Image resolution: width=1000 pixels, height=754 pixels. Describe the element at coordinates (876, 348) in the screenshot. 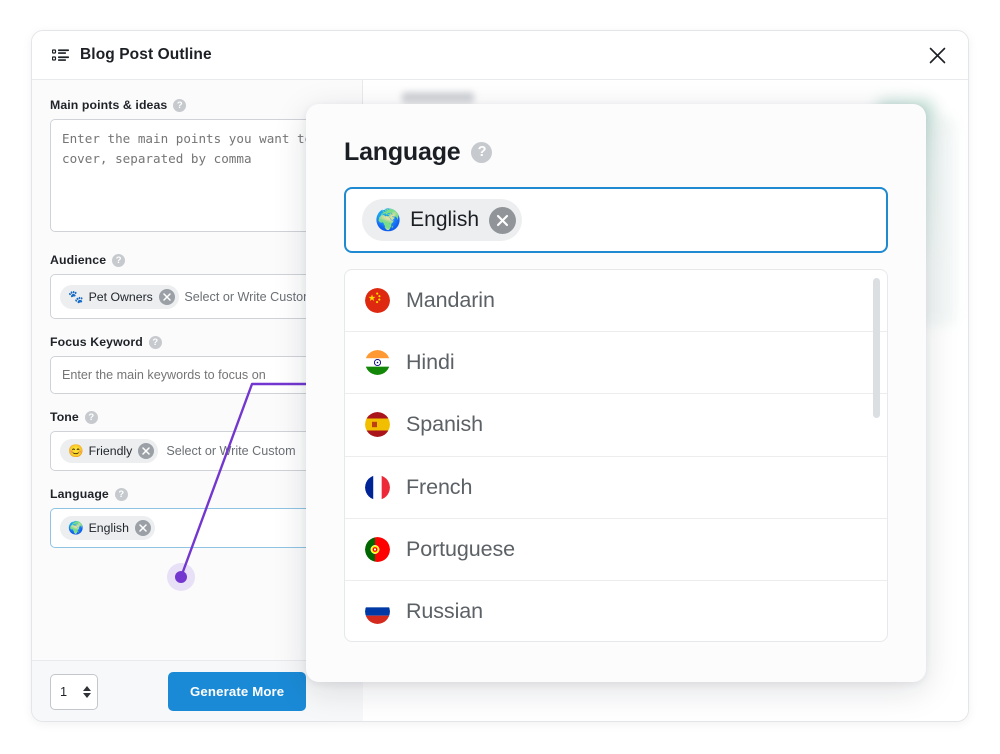

I see `scrollbar-thumb` at that location.